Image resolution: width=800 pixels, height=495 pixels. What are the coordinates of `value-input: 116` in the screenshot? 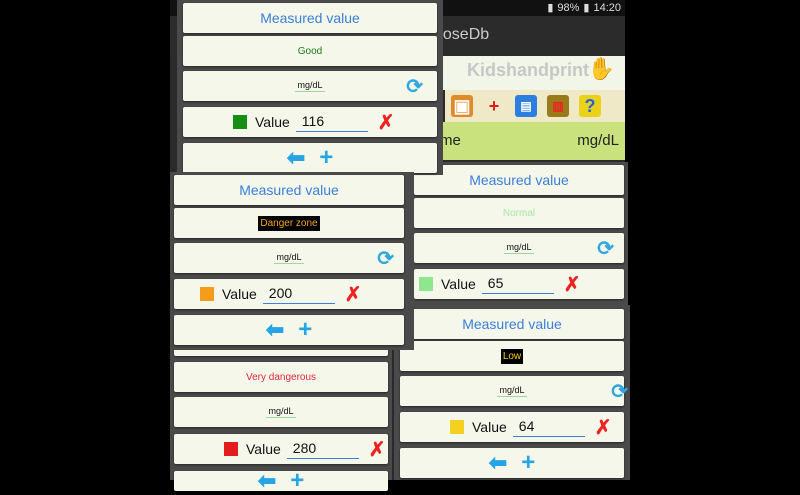 It's located at (331, 122).